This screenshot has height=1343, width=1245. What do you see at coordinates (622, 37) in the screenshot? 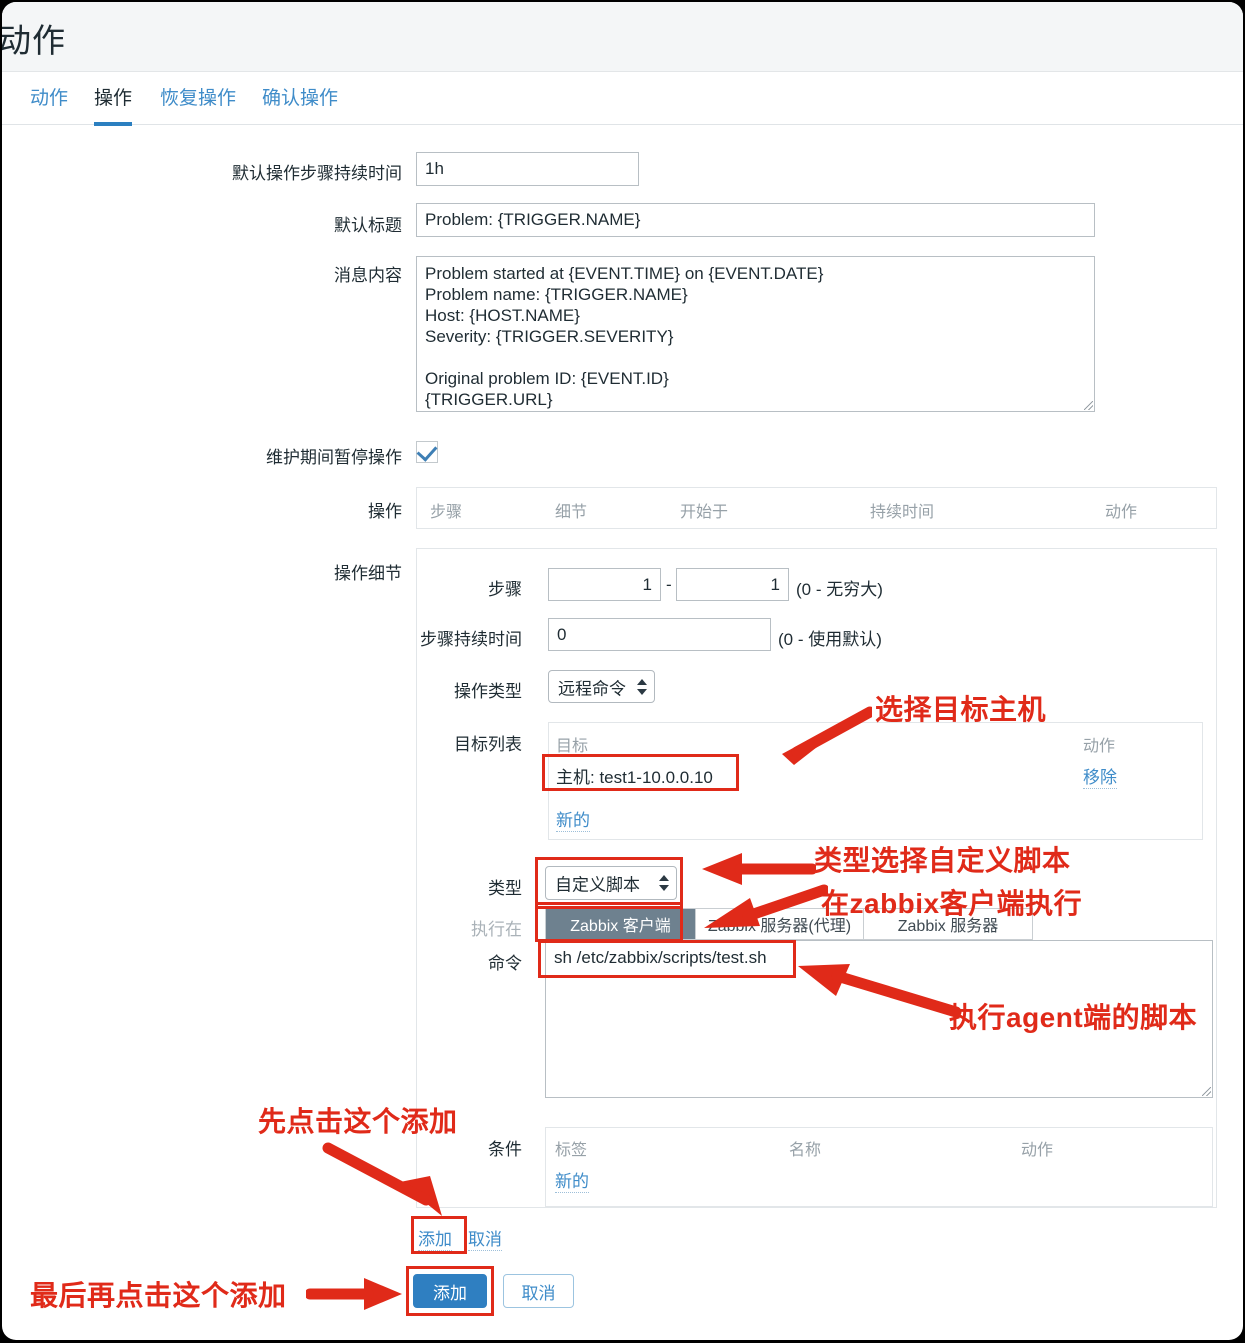
I see `dialog-titlebar: 动作` at bounding box center [622, 37].